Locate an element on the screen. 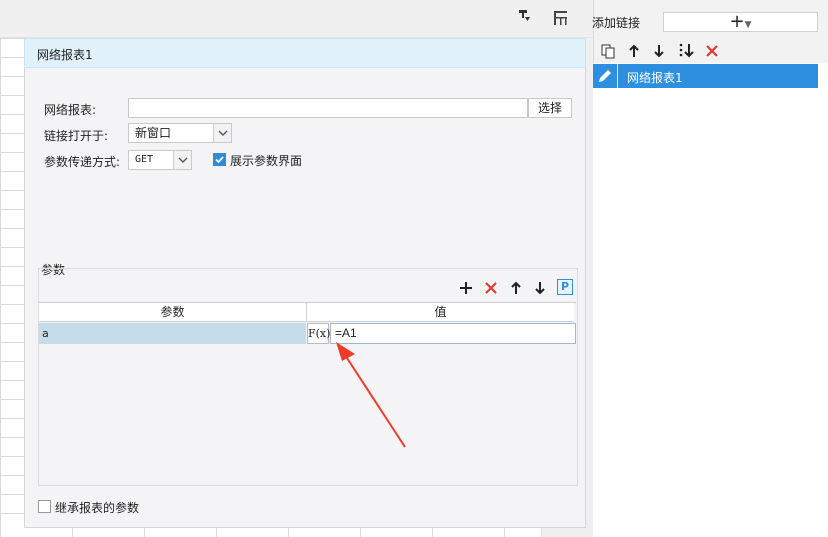 Image resolution: width=828 pixels, height=537 pixels. delete-param-icon is located at coordinates (491, 288).